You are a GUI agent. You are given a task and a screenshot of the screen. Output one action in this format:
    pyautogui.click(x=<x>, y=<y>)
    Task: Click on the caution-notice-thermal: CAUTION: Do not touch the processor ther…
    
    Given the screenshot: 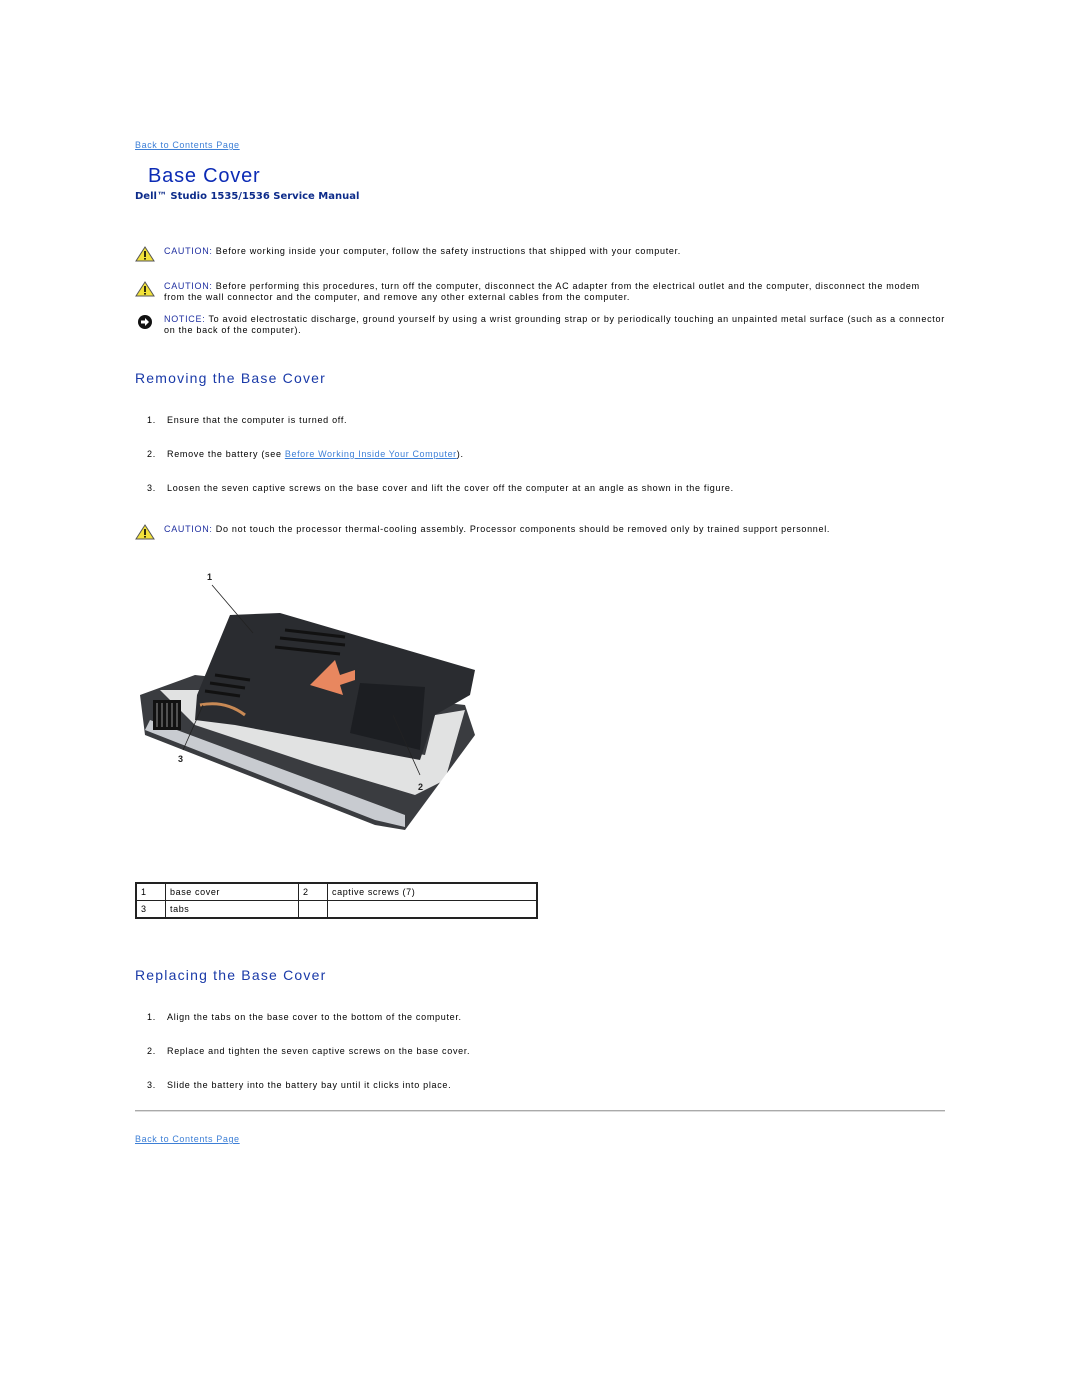 What is the action you would take?
    pyautogui.click(x=540, y=532)
    